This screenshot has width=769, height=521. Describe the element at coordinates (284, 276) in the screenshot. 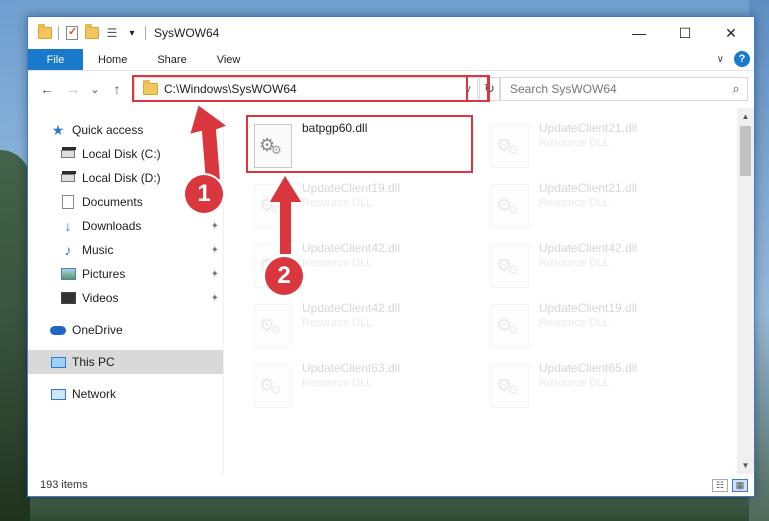

I see `annotation-badge-2: 2` at that location.